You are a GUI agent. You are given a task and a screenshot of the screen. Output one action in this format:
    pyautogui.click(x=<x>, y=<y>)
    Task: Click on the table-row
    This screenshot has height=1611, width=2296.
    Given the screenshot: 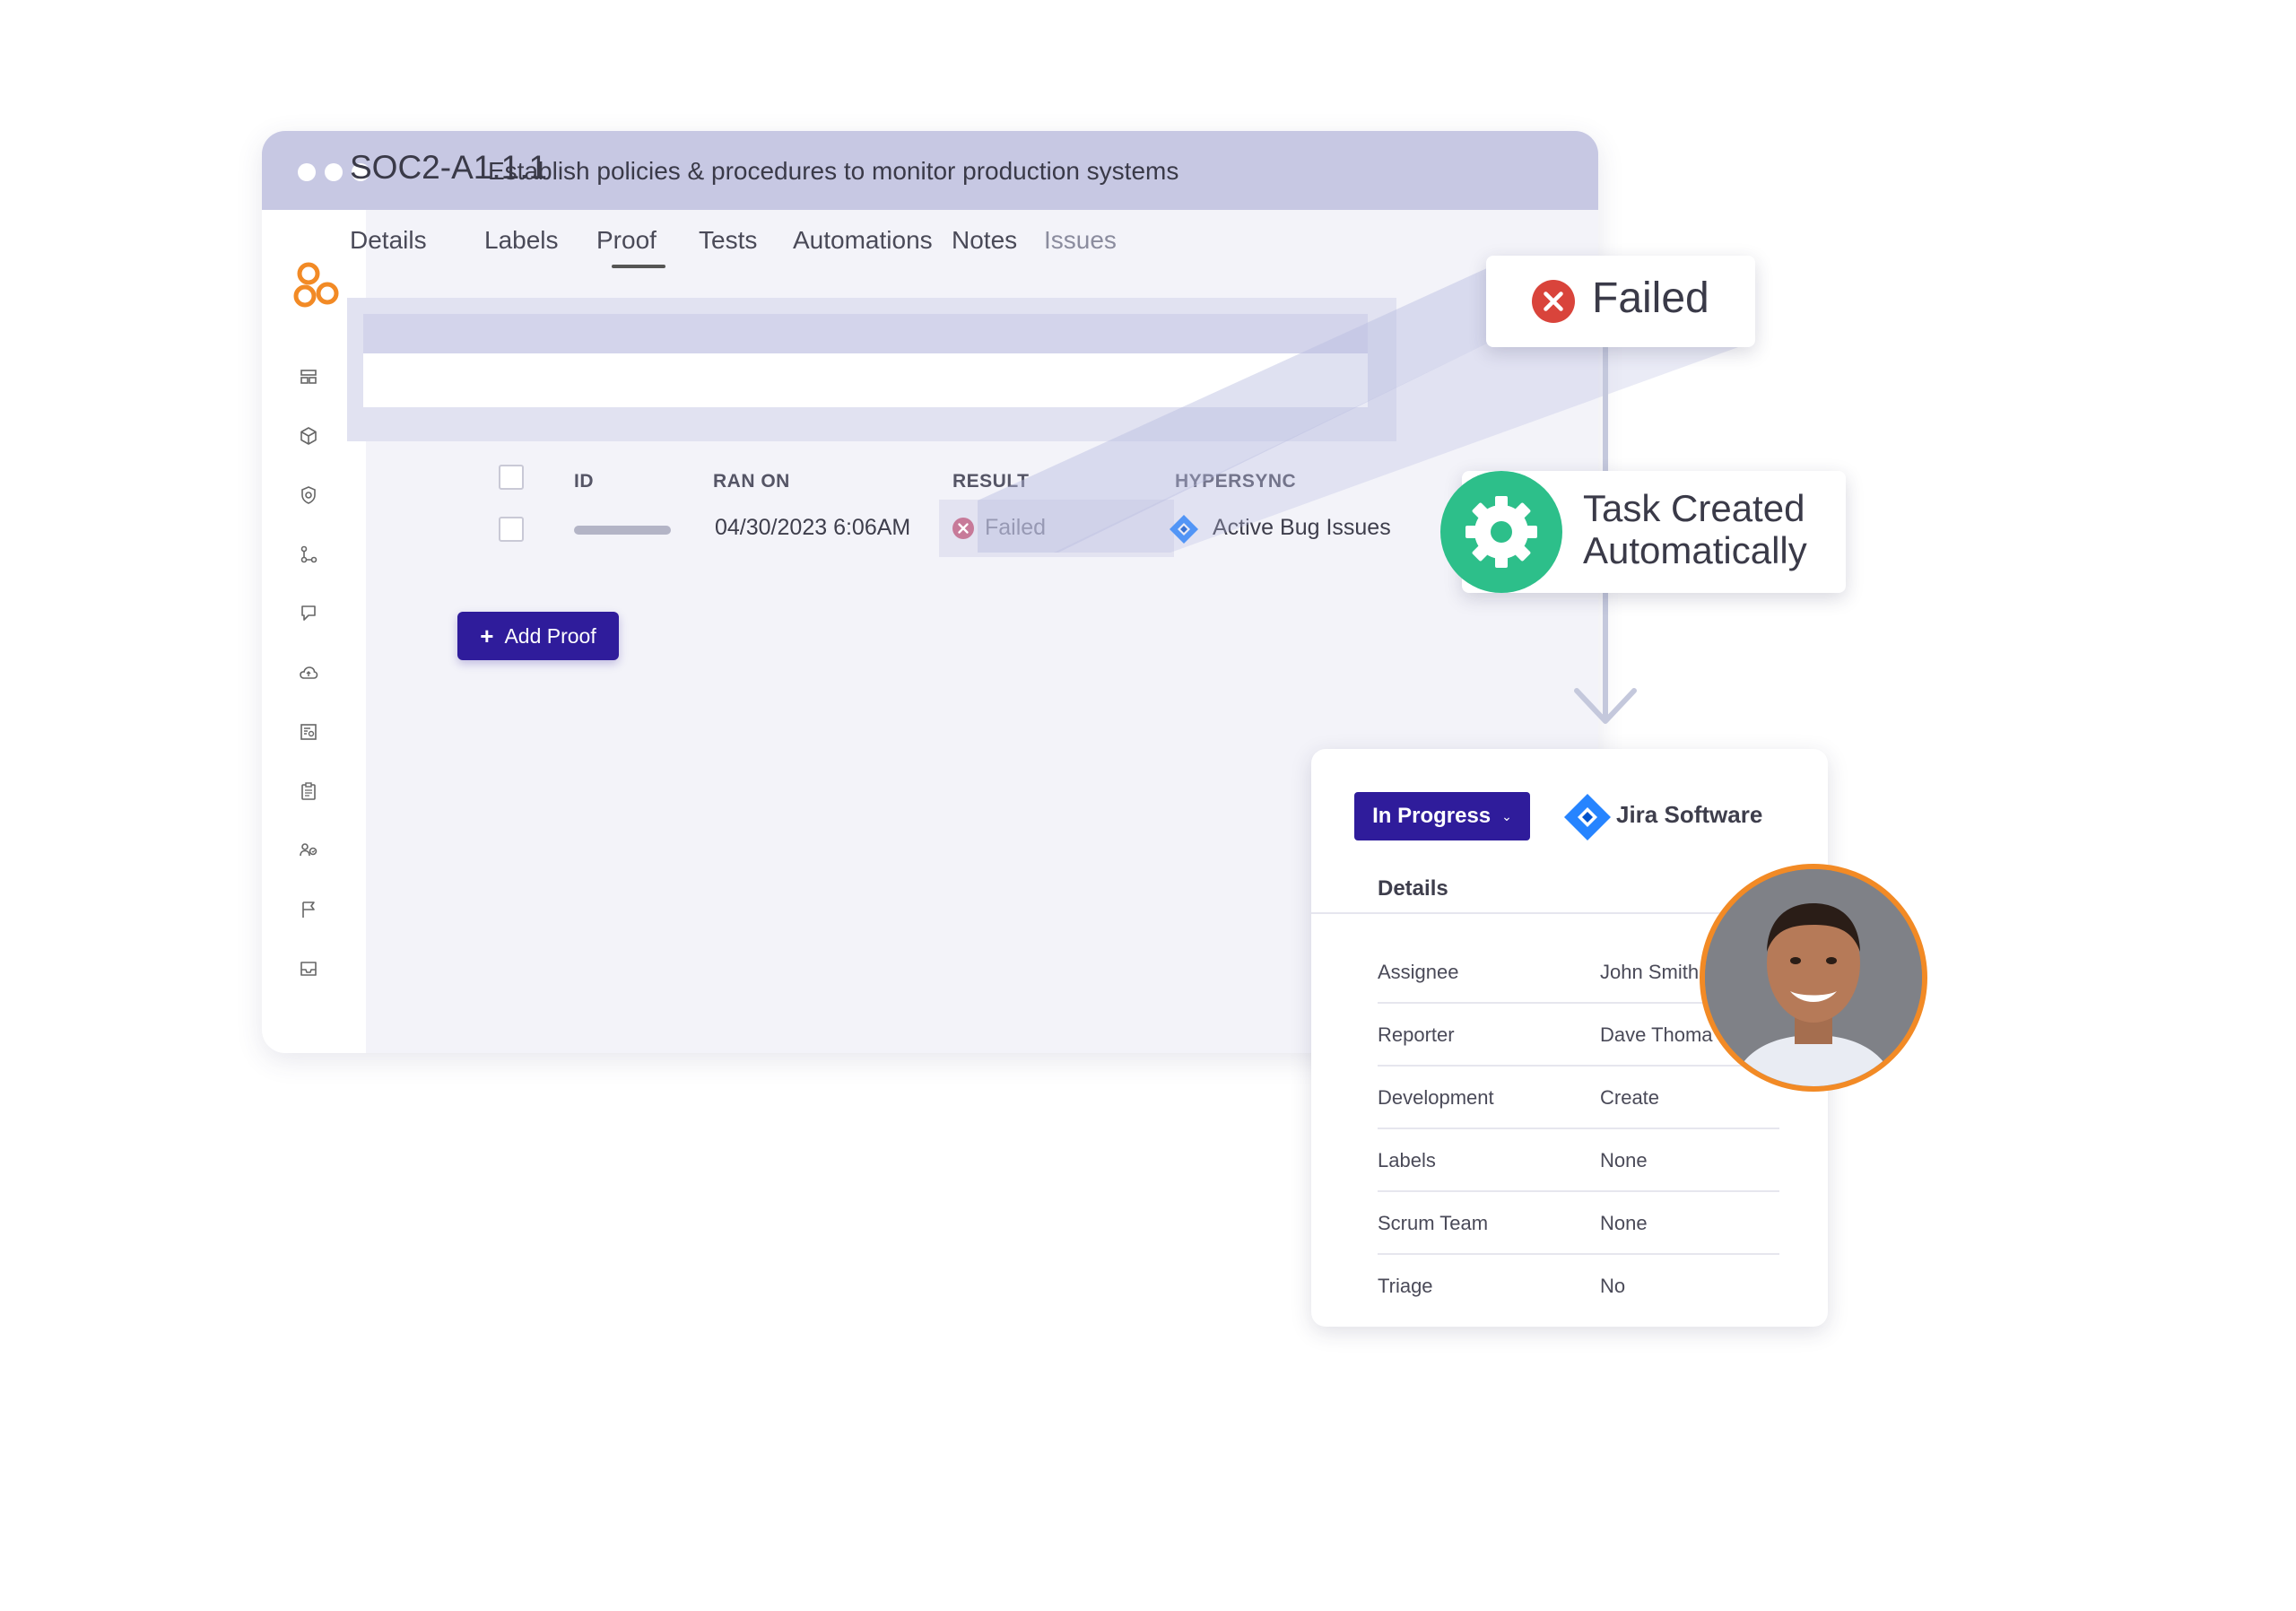 What is the action you would take?
    pyautogui.click(x=865, y=380)
    